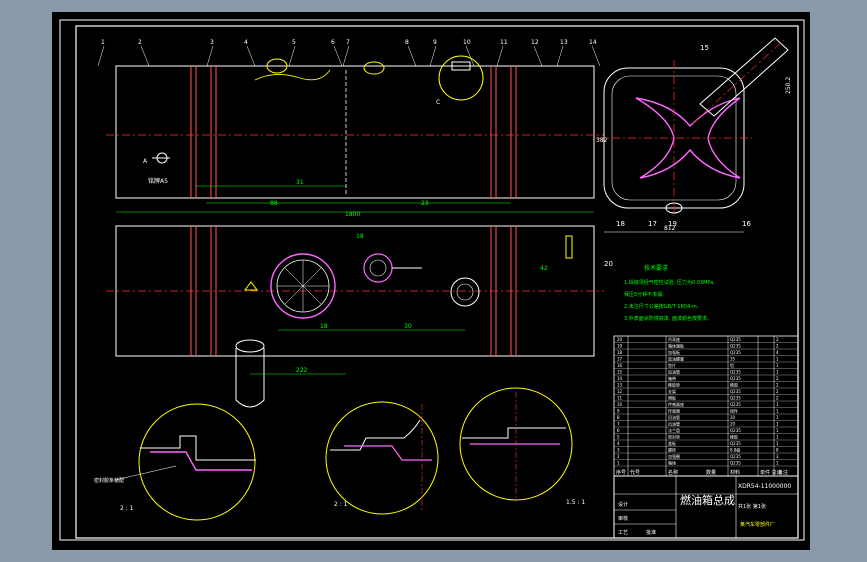 The width and height of the screenshot is (867, 562). Describe the element at coordinates (352, 214) in the screenshot. I see `dim-total: 1800` at that location.